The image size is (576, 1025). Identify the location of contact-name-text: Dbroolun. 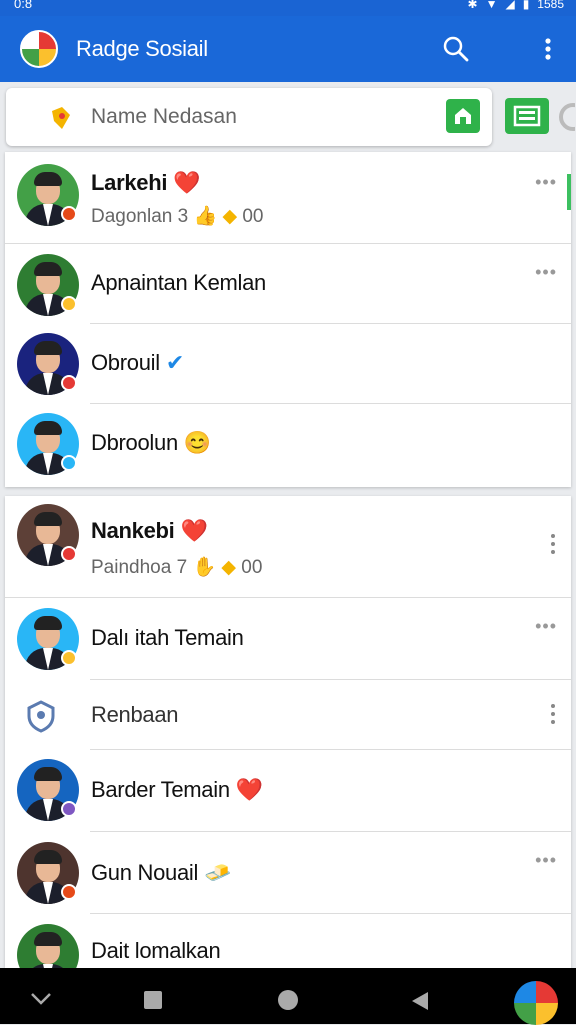
(134, 442).